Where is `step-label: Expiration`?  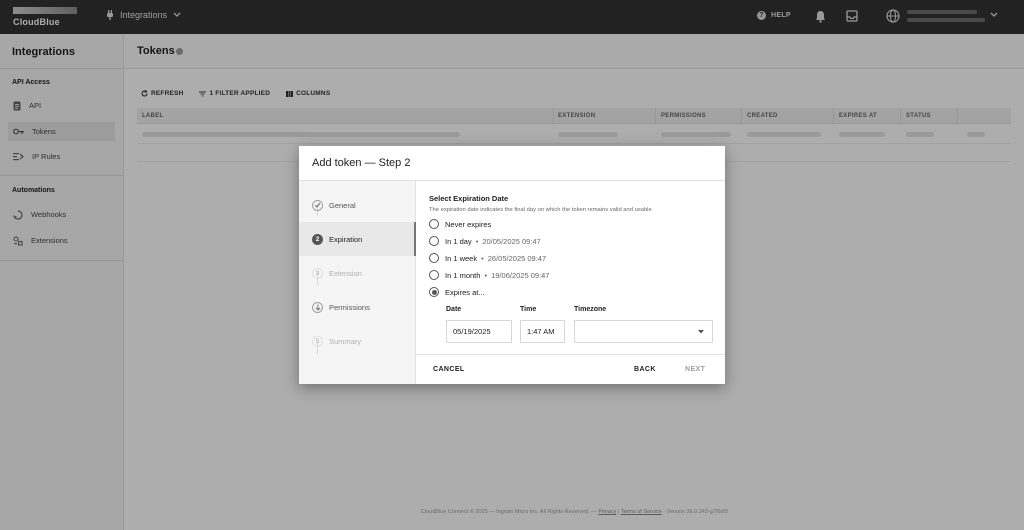 step-label: Expiration is located at coordinates (346, 239).